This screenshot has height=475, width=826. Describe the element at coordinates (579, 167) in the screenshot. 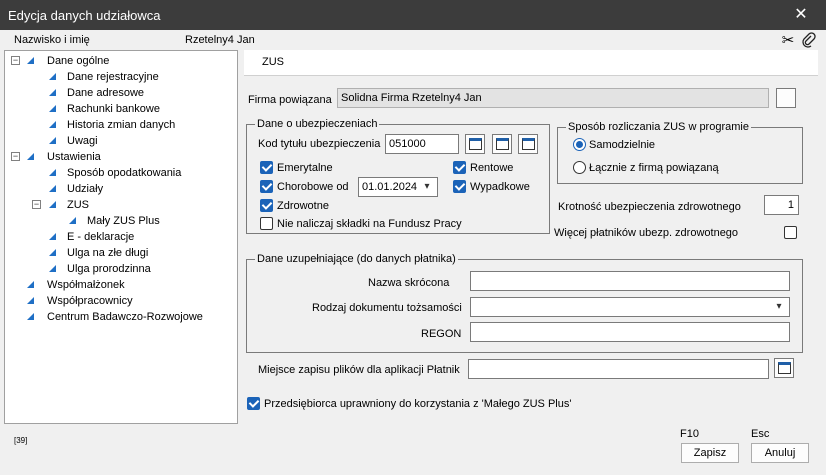

I see `lacznie-radio` at that location.